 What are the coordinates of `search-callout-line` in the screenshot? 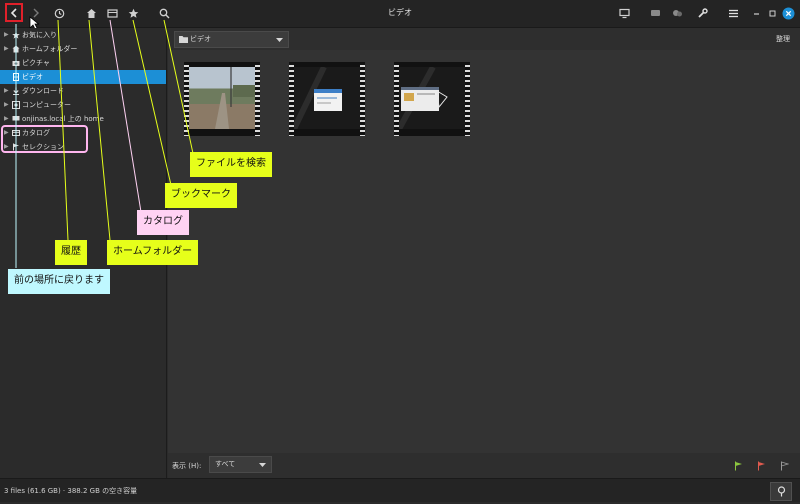 It's located at (179, 89).